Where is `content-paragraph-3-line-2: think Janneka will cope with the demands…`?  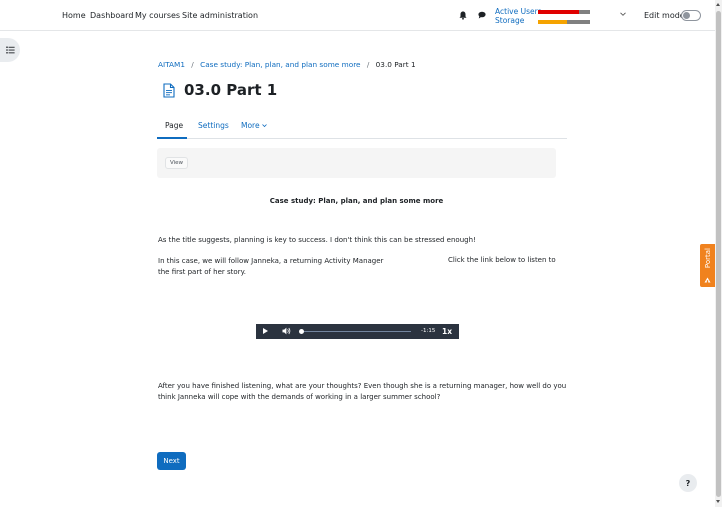
content-paragraph-3-line-2: think Janneka will cope with the demands… is located at coordinates (299, 397).